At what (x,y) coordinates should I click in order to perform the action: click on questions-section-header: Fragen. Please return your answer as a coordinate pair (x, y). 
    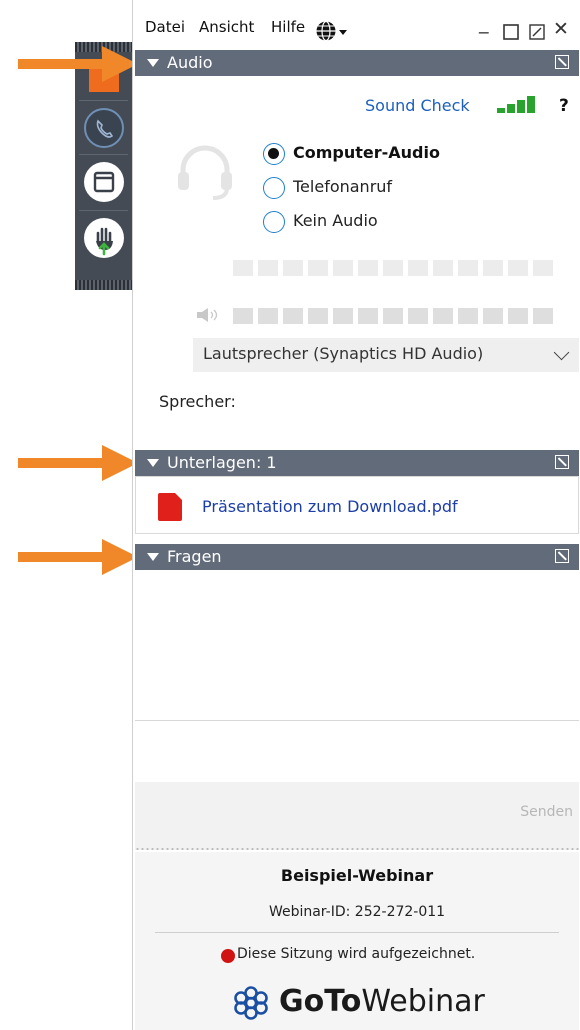
    Looking at the image, I should click on (357, 557).